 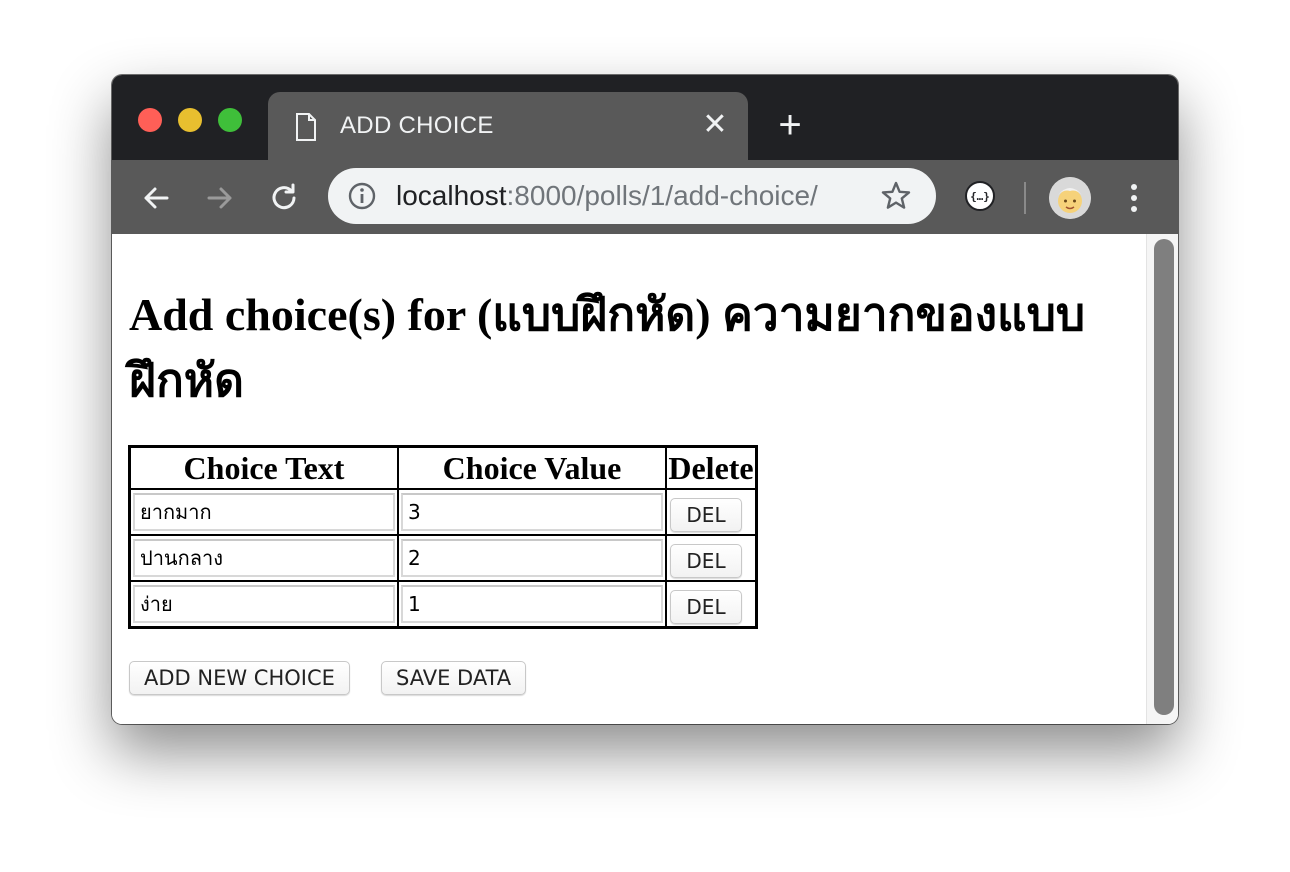 What do you see at coordinates (239, 678) in the screenshot?
I see `add-new-choice-button: ADD NEW CHOICE` at bounding box center [239, 678].